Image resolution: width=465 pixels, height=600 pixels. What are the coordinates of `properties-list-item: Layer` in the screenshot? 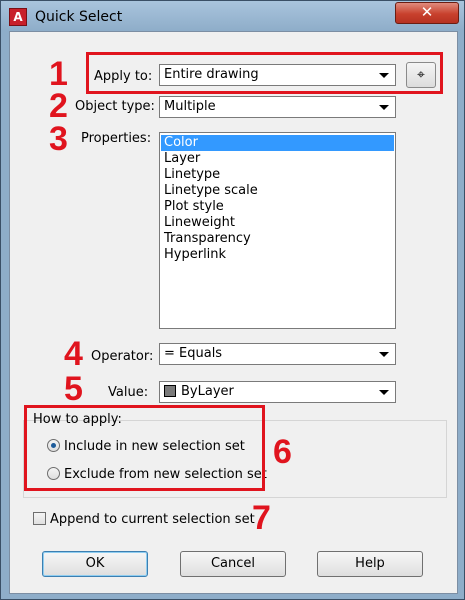 It's located at (277, 159).